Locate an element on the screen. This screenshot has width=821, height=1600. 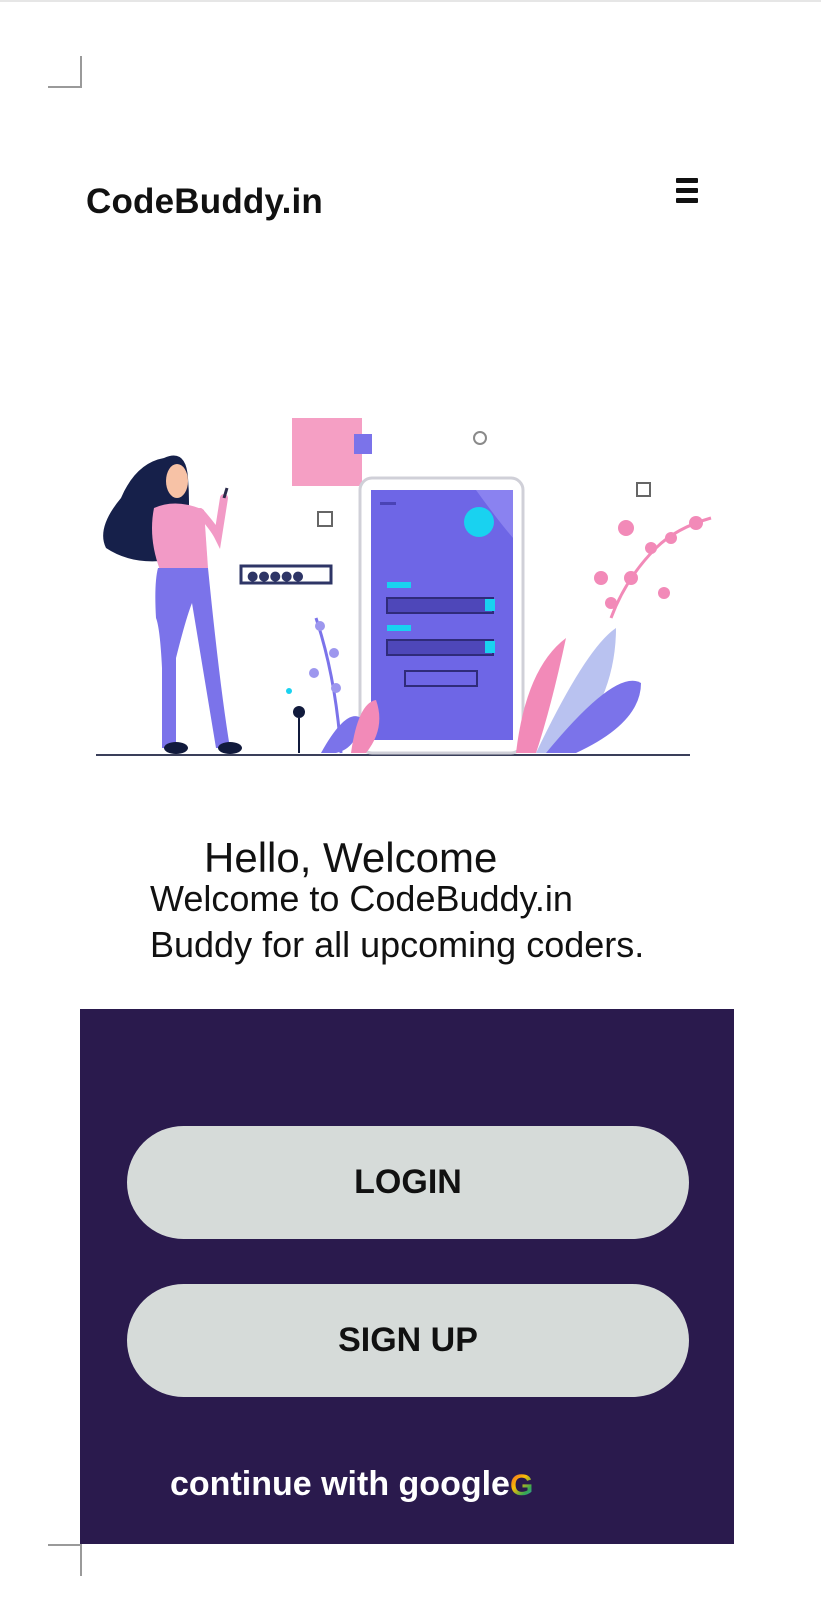
outline-square-shape-right is located at coordinates (643, 489).